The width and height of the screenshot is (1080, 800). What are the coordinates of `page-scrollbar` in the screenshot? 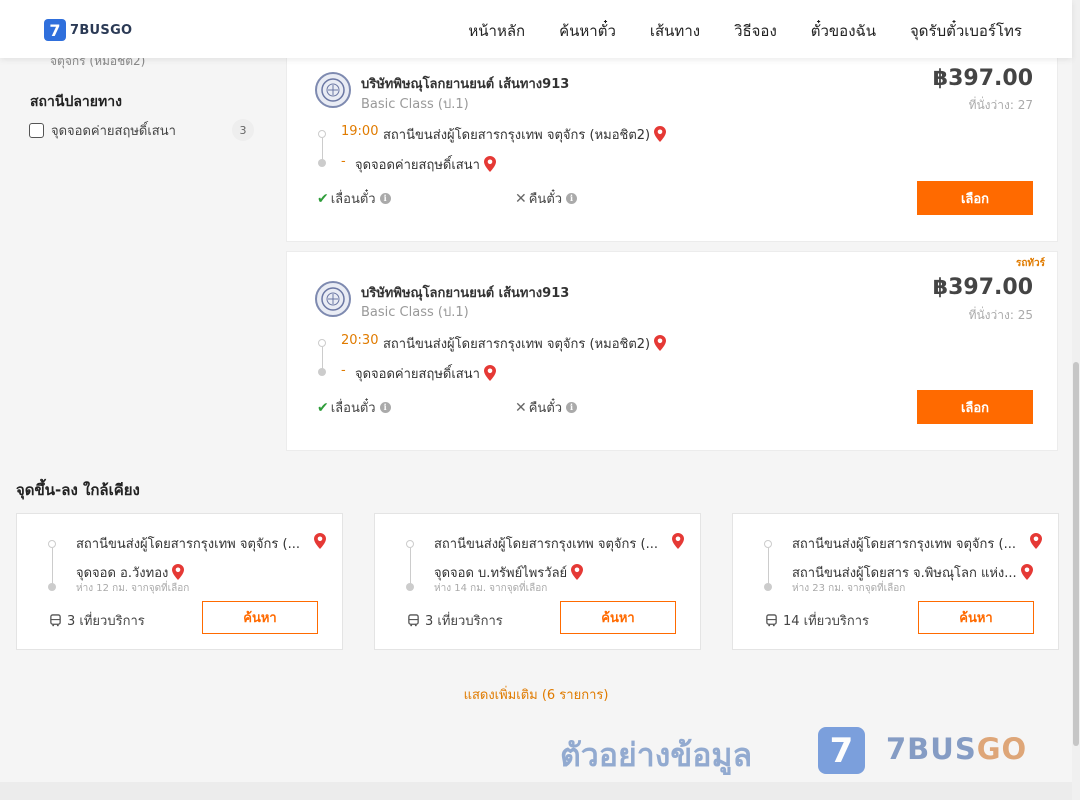 It's located at (1076, 400).